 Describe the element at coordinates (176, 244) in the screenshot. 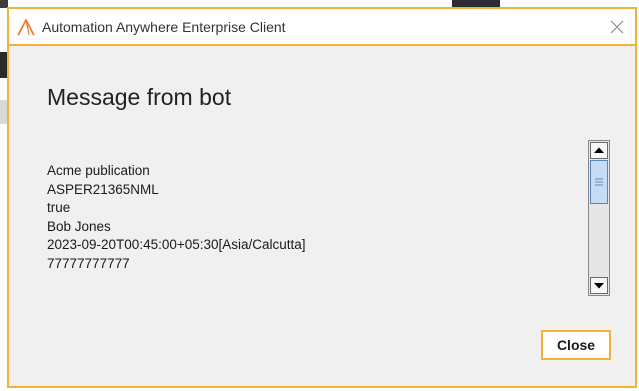

I see `message-line: 2023-09-20T00:45:00+05:30[Asia/Calcutta]` at that location.